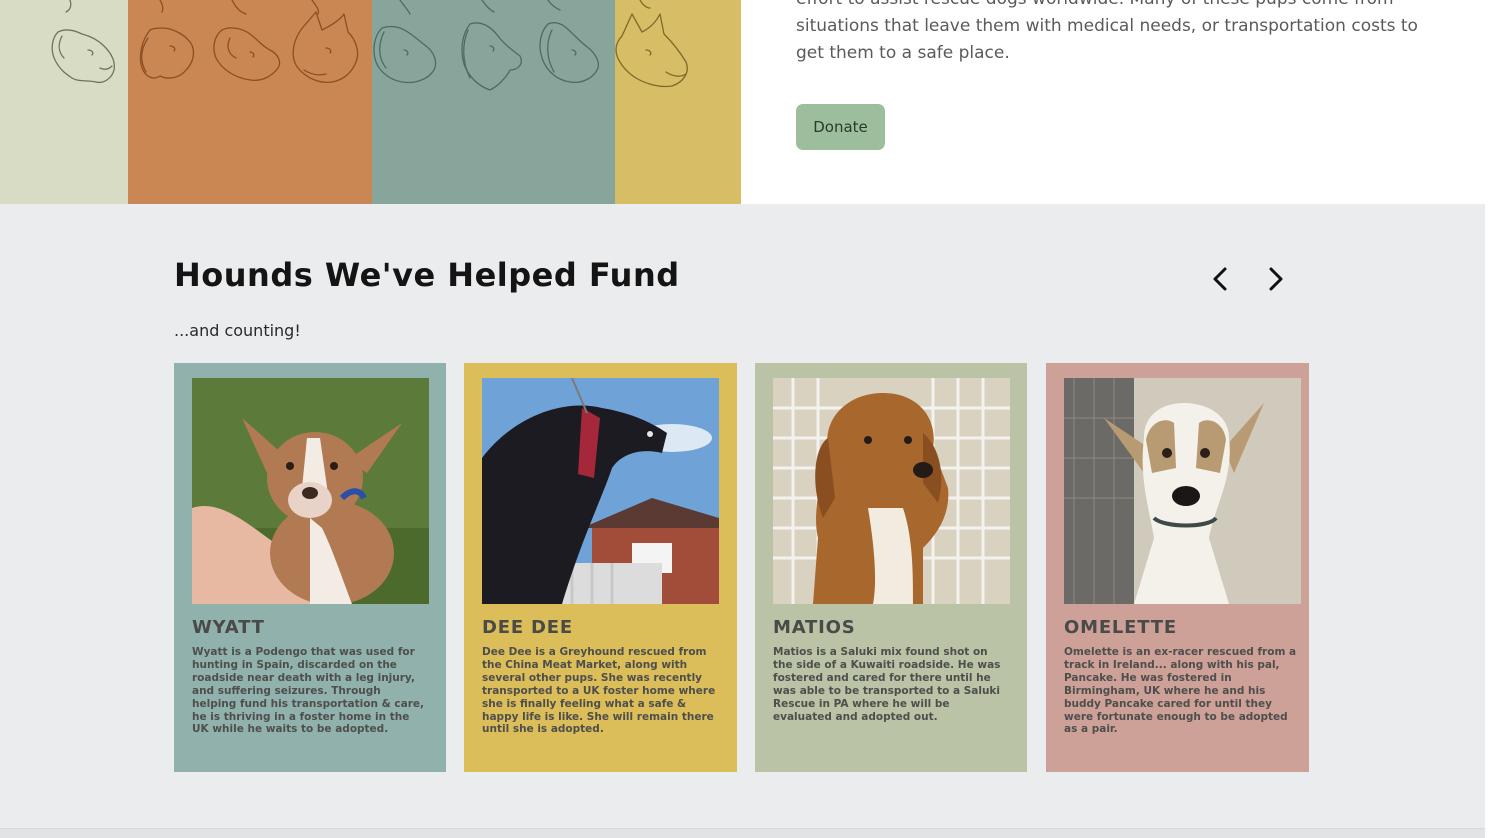 The width and height of the screenshot is (1490, 838). I want to click on chevron-left-icon, so click(1220, 279).